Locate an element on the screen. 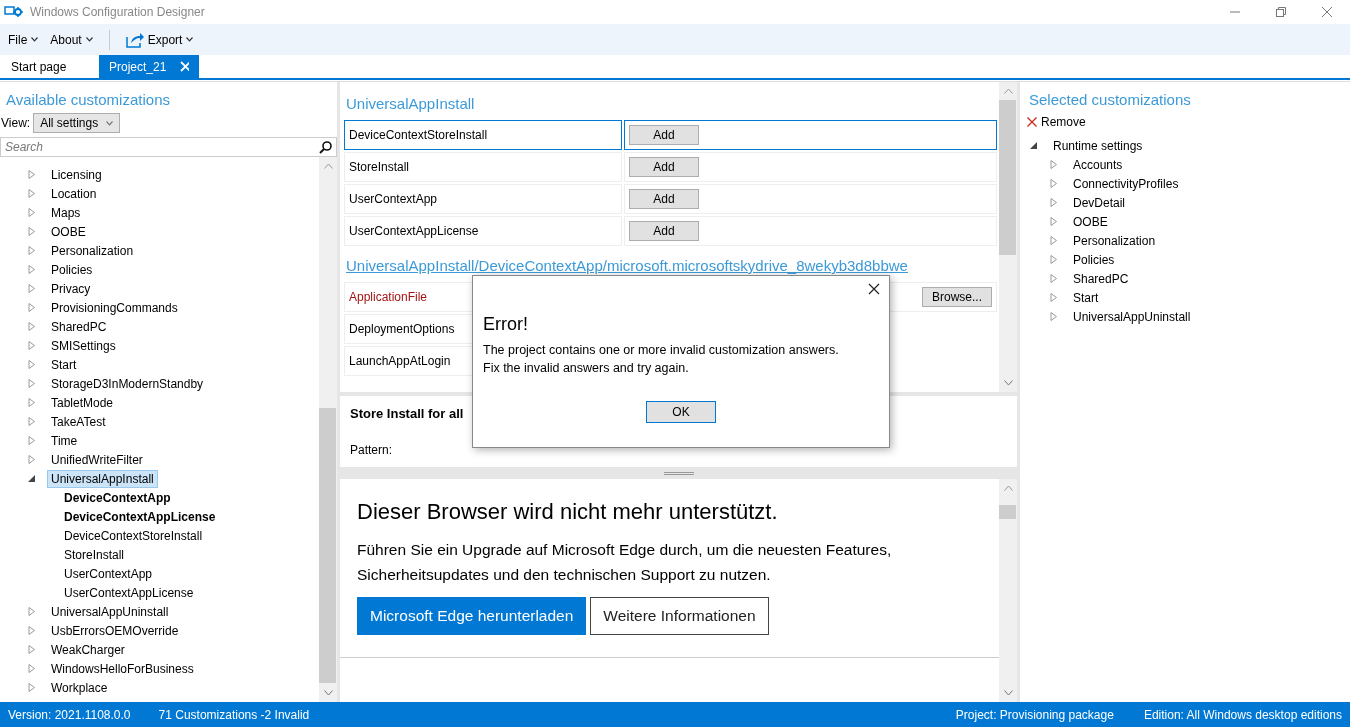 This screenshot has width=1350, height=727. panel-title: Selected customizations is located at coordinates (1110, 100).